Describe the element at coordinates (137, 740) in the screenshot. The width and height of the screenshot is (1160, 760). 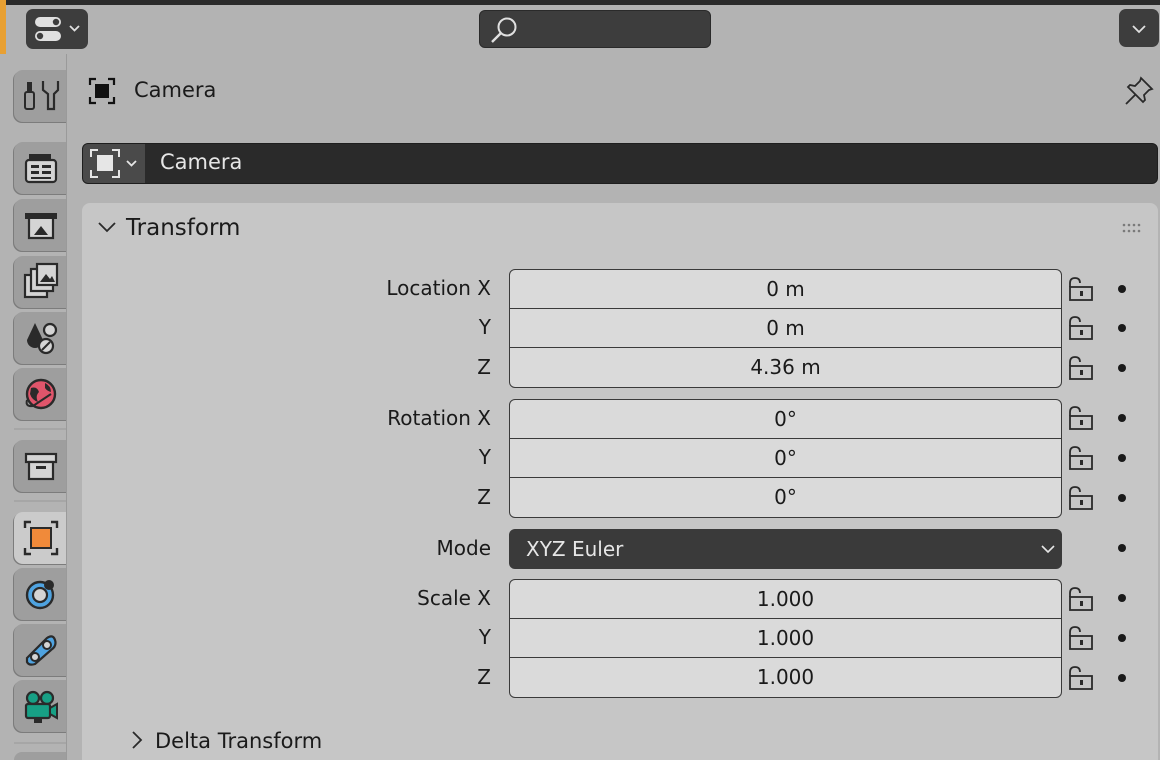
I see `chevron-right-icon` at that location.